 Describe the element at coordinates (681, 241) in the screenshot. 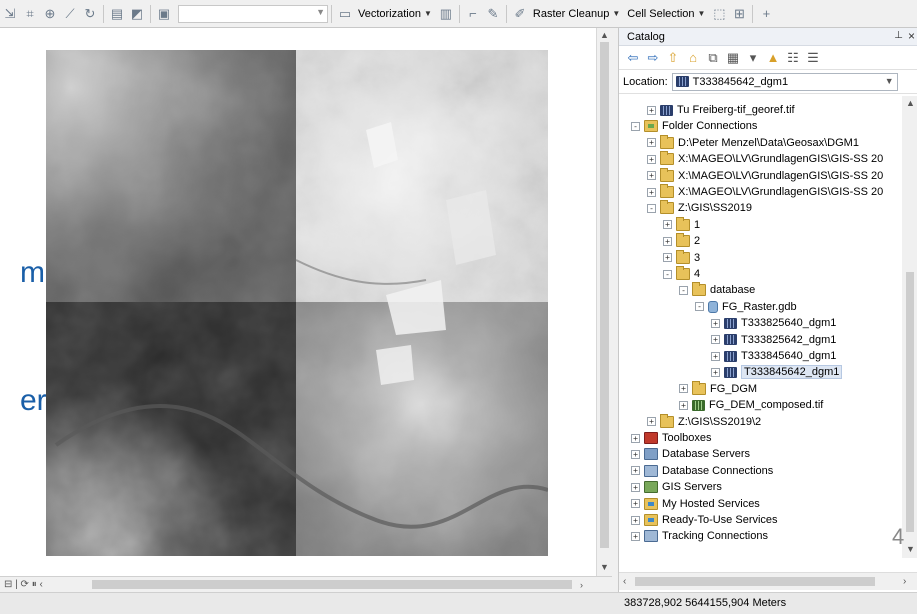

I see `catalog-tree-item: +2` at that location.